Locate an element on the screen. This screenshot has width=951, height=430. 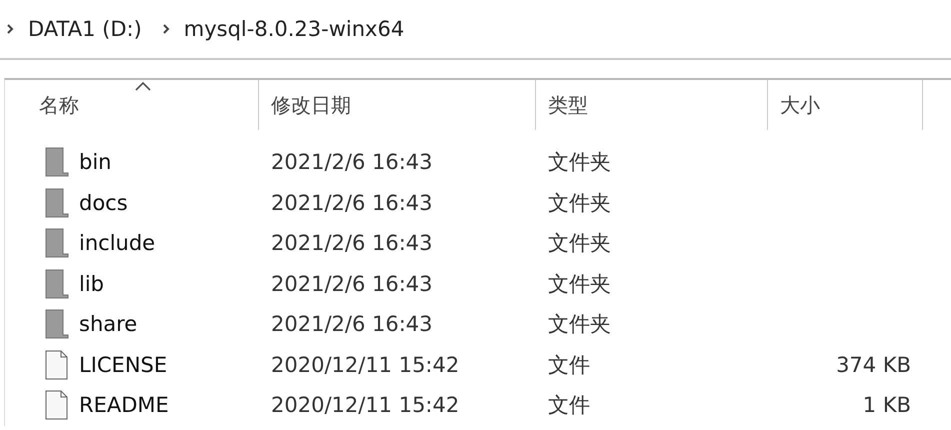
file-name: lib is located at coordinates (91, 284).